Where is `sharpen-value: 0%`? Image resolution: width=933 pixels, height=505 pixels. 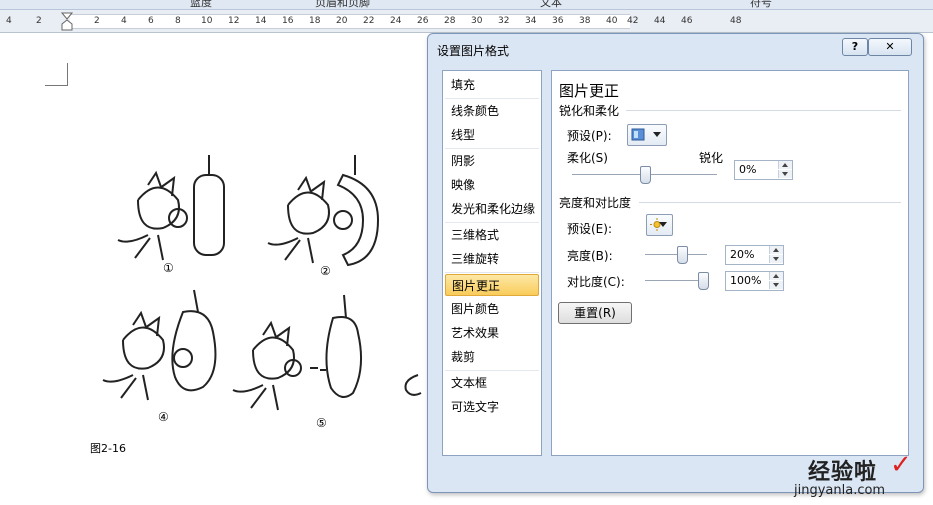 sharpen-value: 0% is located at coordinates (747, 169).